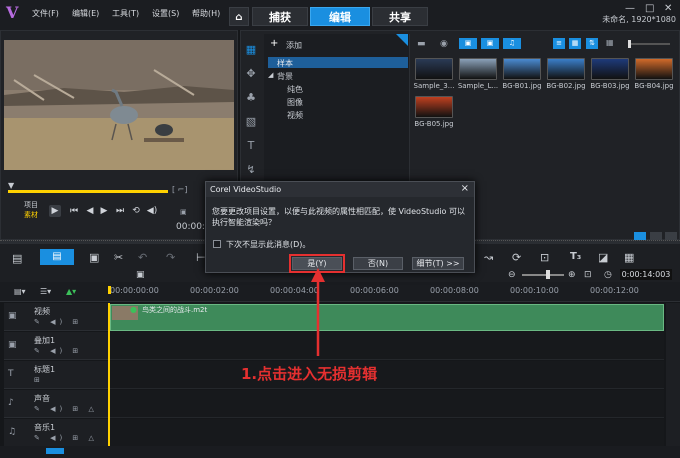  I want to click on menu-edit: 编辑(E), so click(85, 13).